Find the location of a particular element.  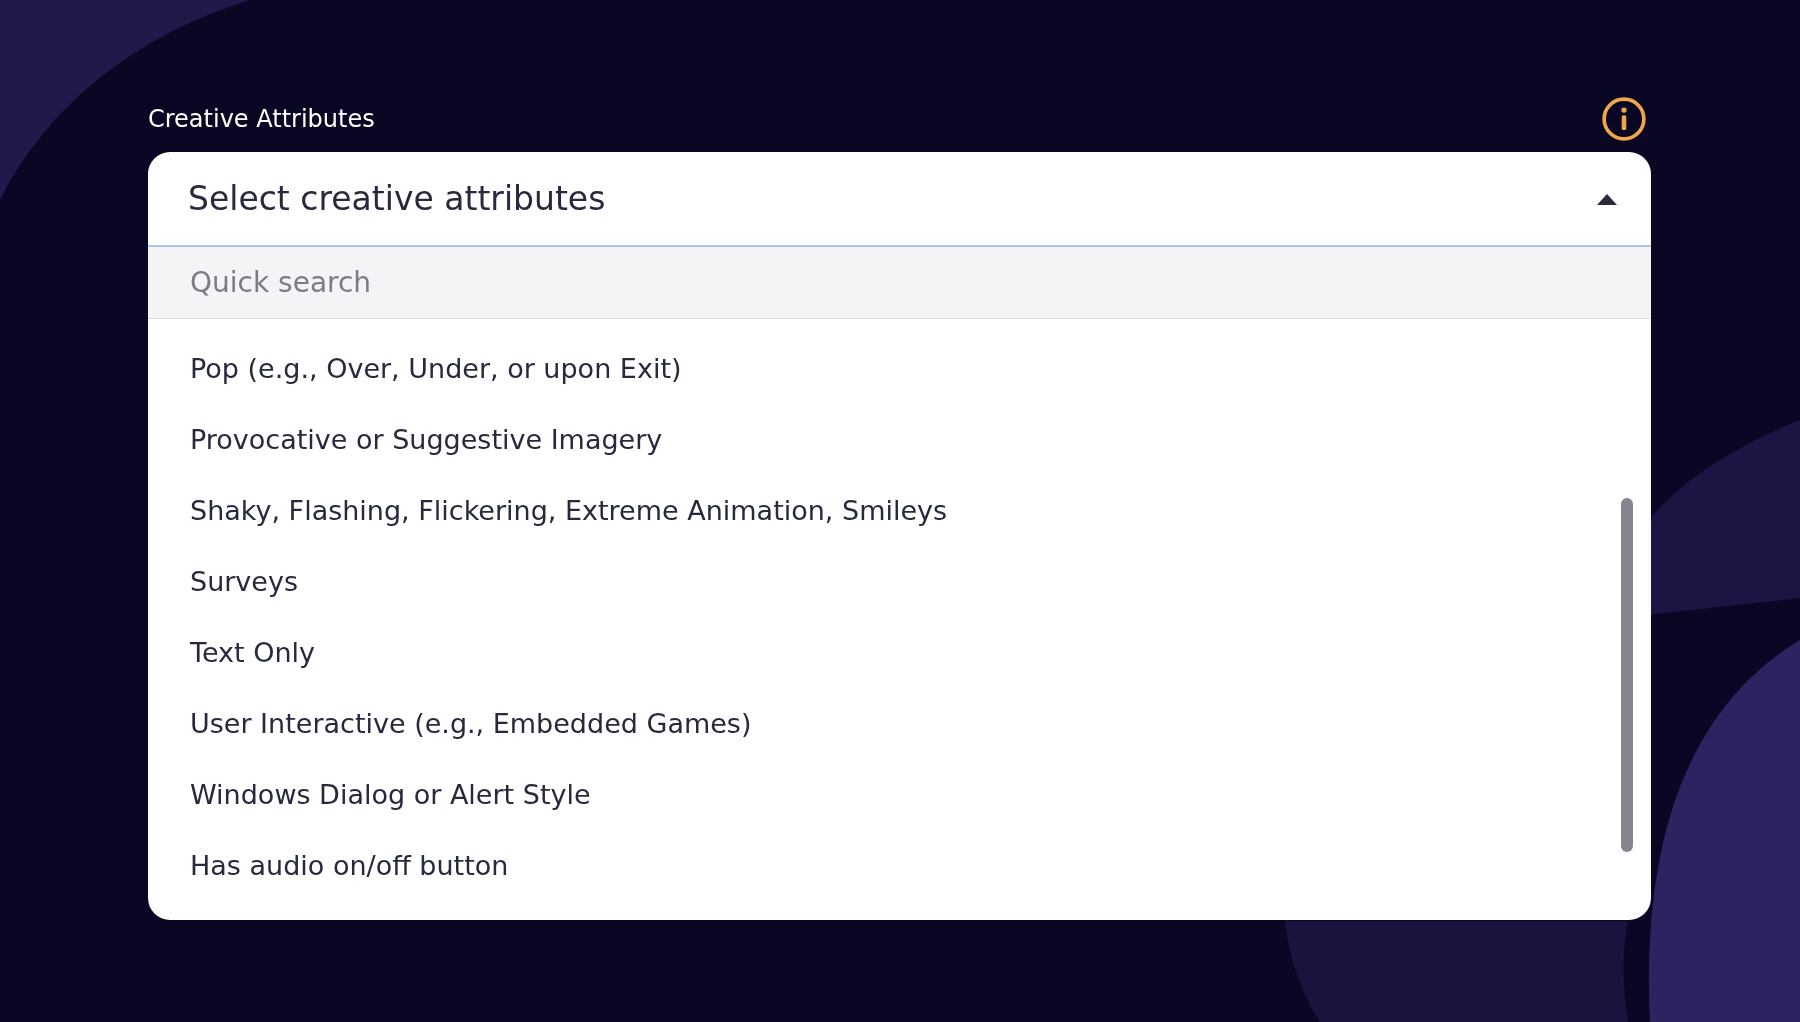

option-item: Has audio on/off button is located at coordinates (899, 865).